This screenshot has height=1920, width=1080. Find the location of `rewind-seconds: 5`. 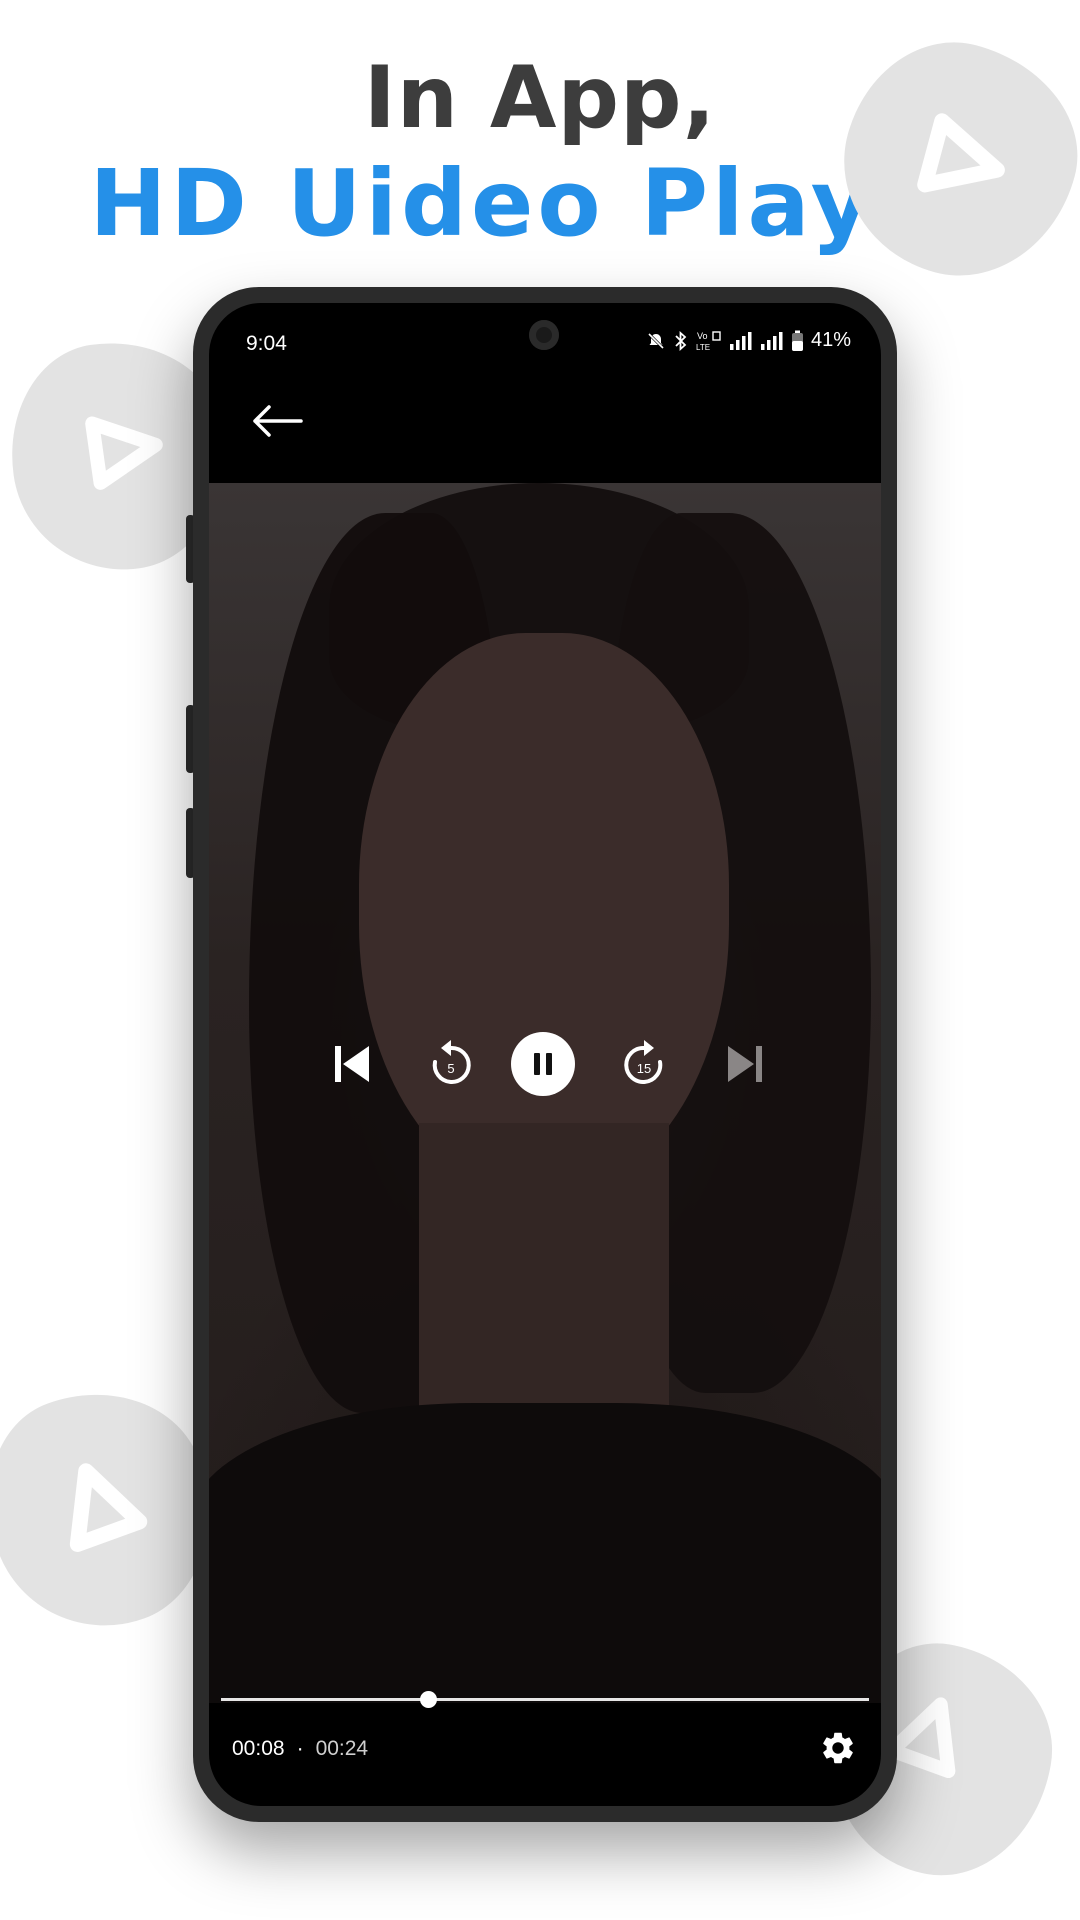

rewind-seconds: 5 is located at coordinates (450, 1068).